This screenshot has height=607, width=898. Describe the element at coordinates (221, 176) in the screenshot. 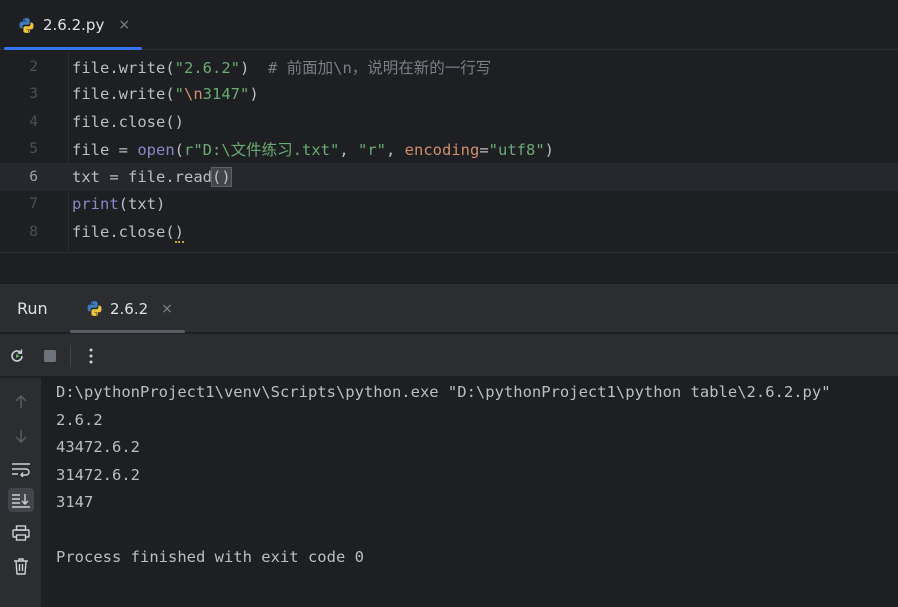

I see `matched-parens: ()` at that location.